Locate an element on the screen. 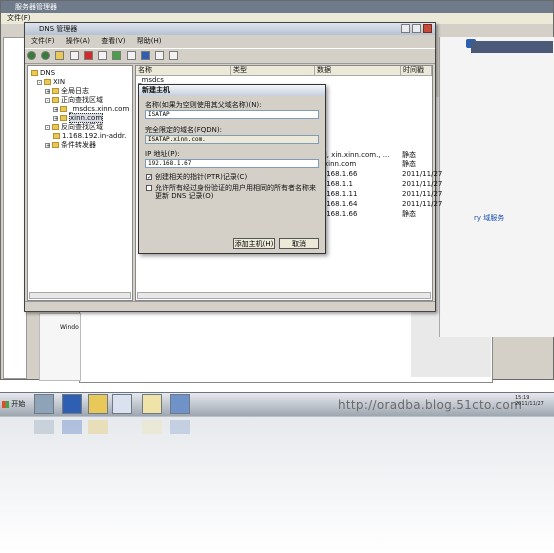 Image resolution: width=554 pixels, height=553 pixels. tree-item-forward-zones: - 正向查找区域 is located at coordinates (74, 100).